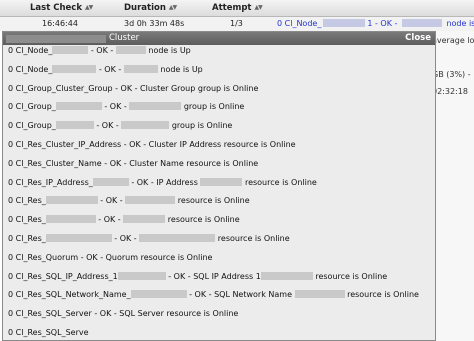 This screenshot has height=341, width=474. Describe the element at coordinates (154, 23) in the screenshot. I see `duration-value: 3d 0h 33m 48s` at that location.